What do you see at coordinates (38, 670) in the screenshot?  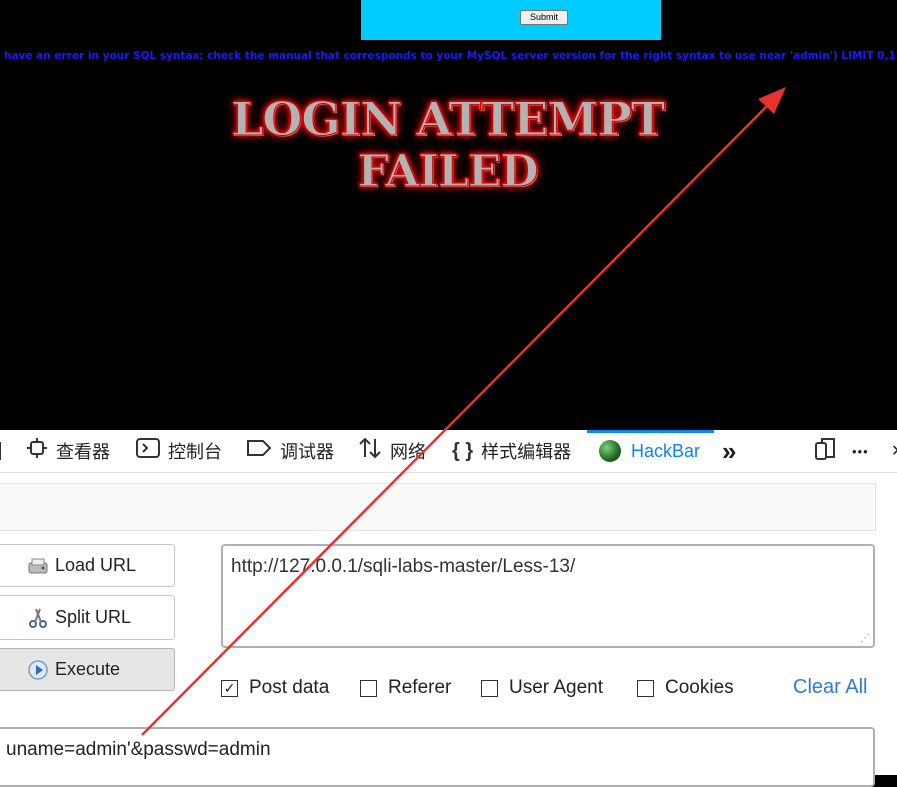 I see `play-icon` at bounding box center [38, 670].